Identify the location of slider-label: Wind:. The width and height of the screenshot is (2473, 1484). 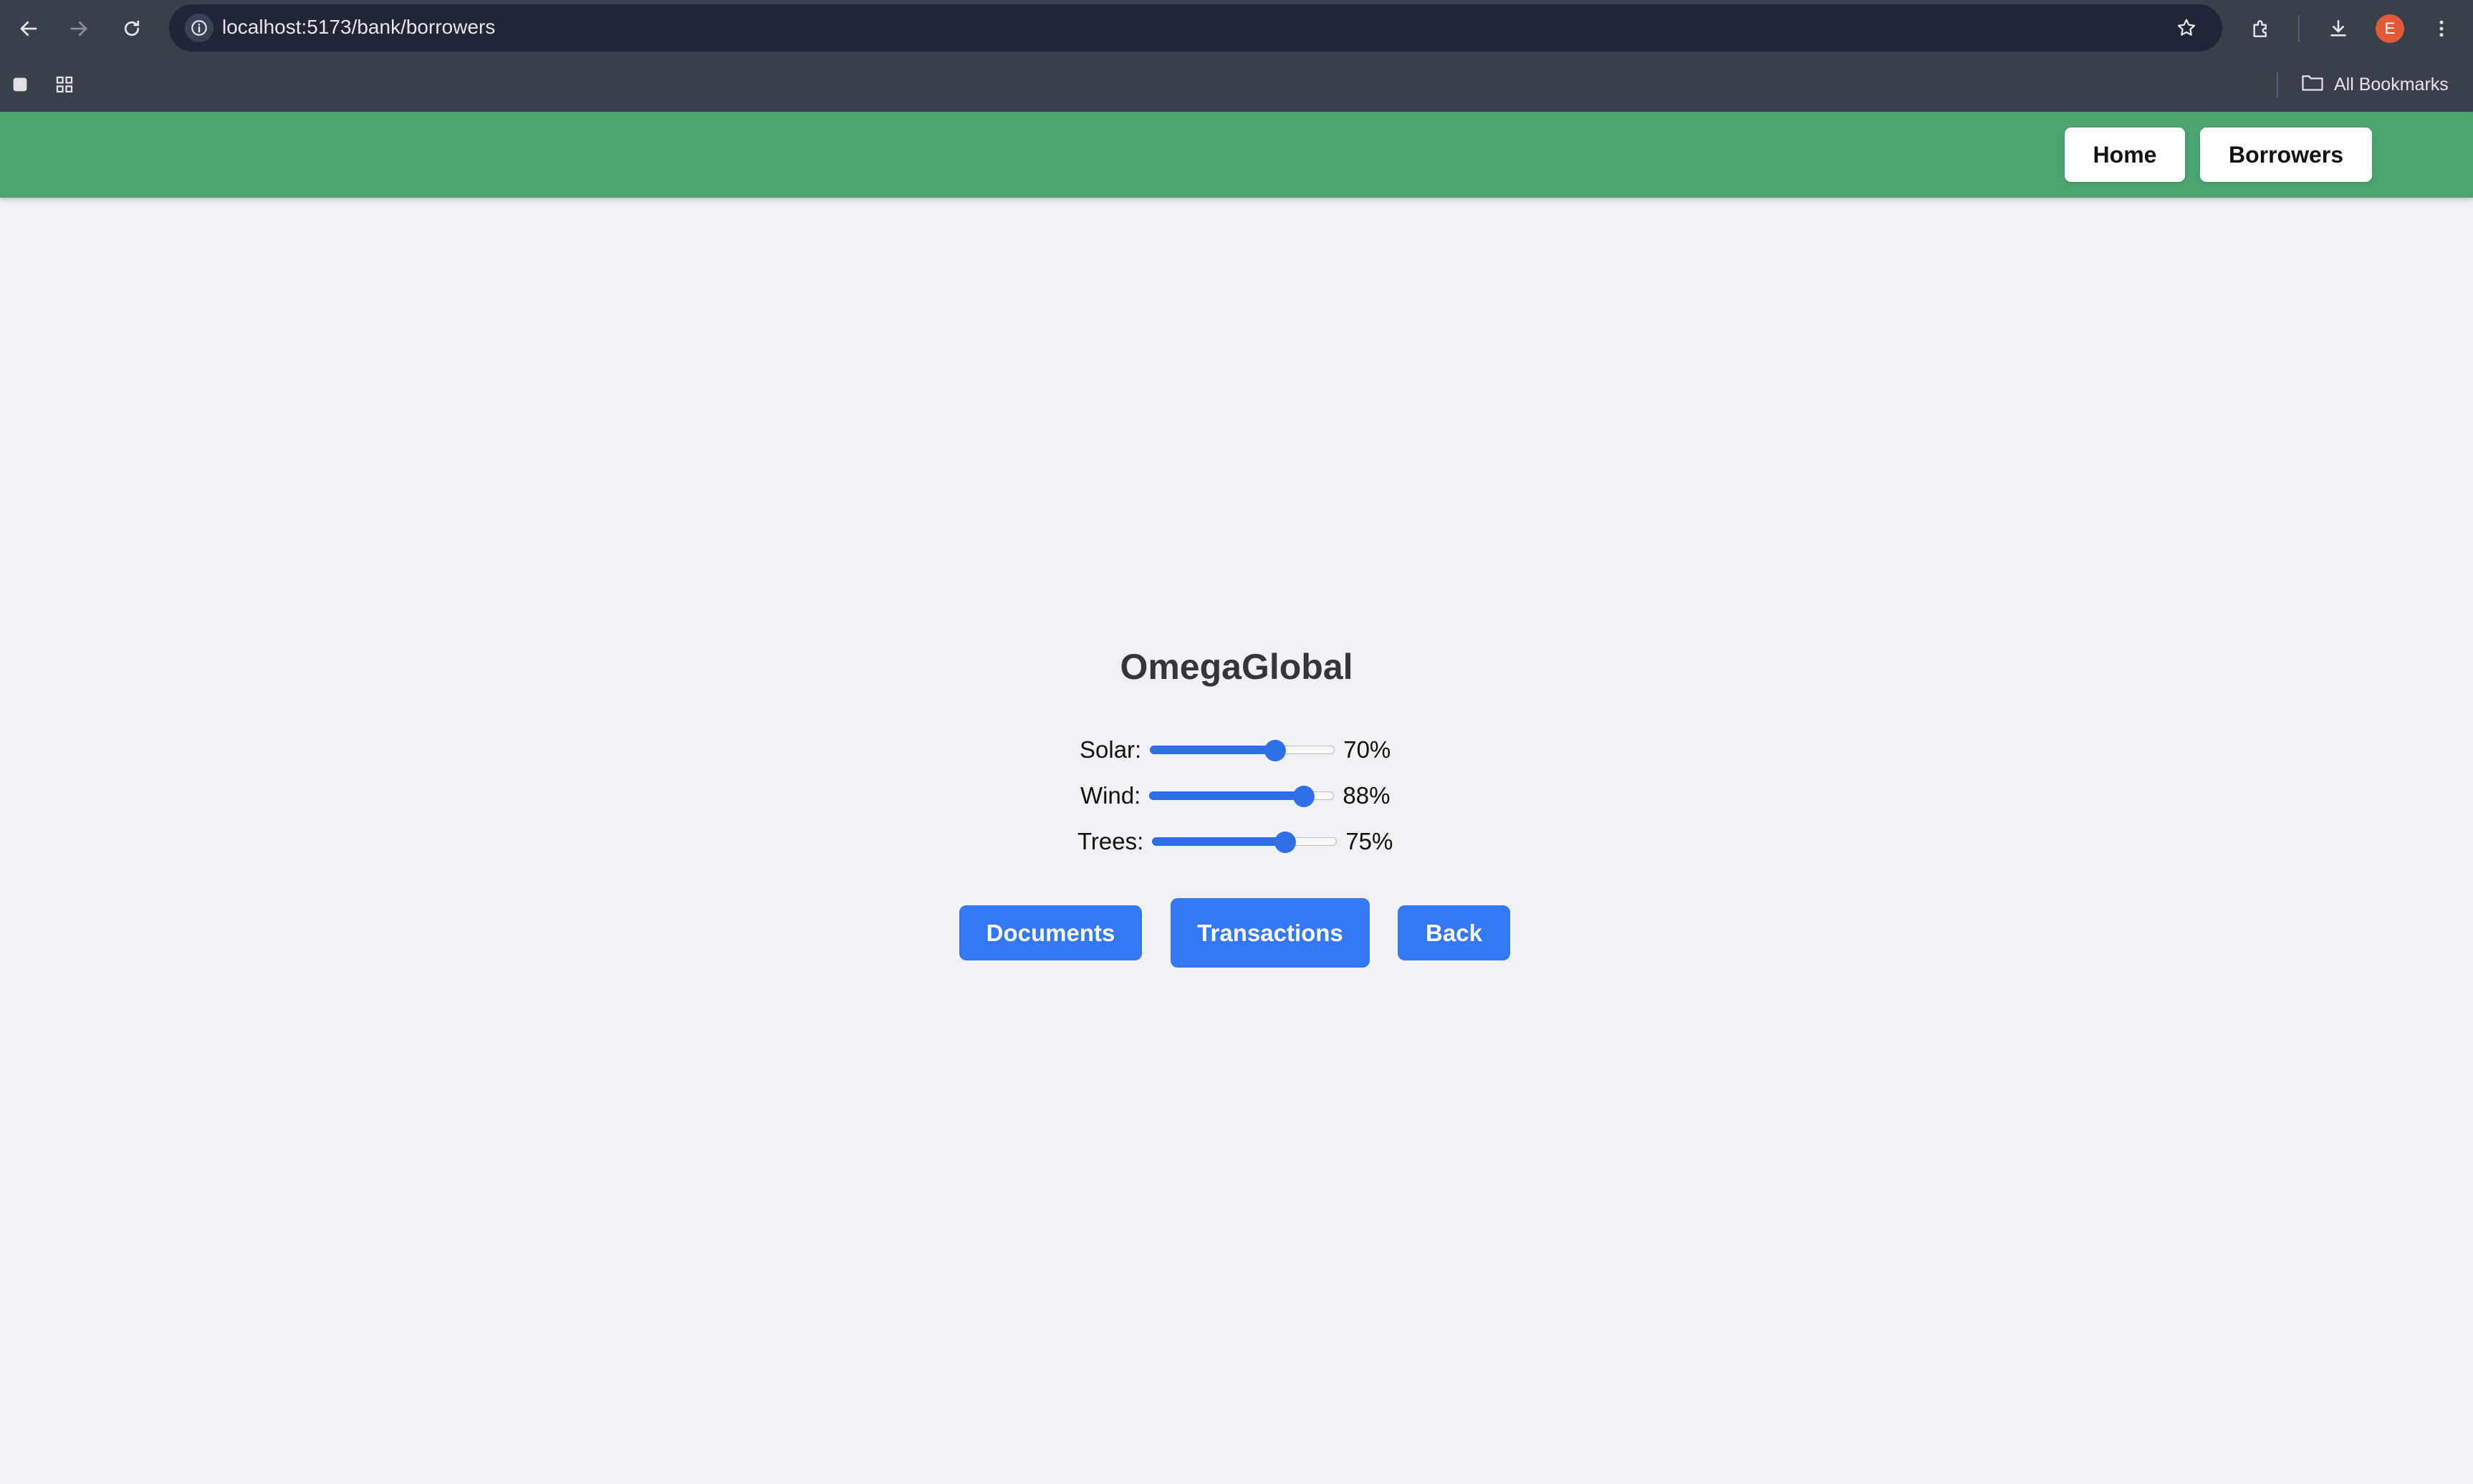
(1110, 795).